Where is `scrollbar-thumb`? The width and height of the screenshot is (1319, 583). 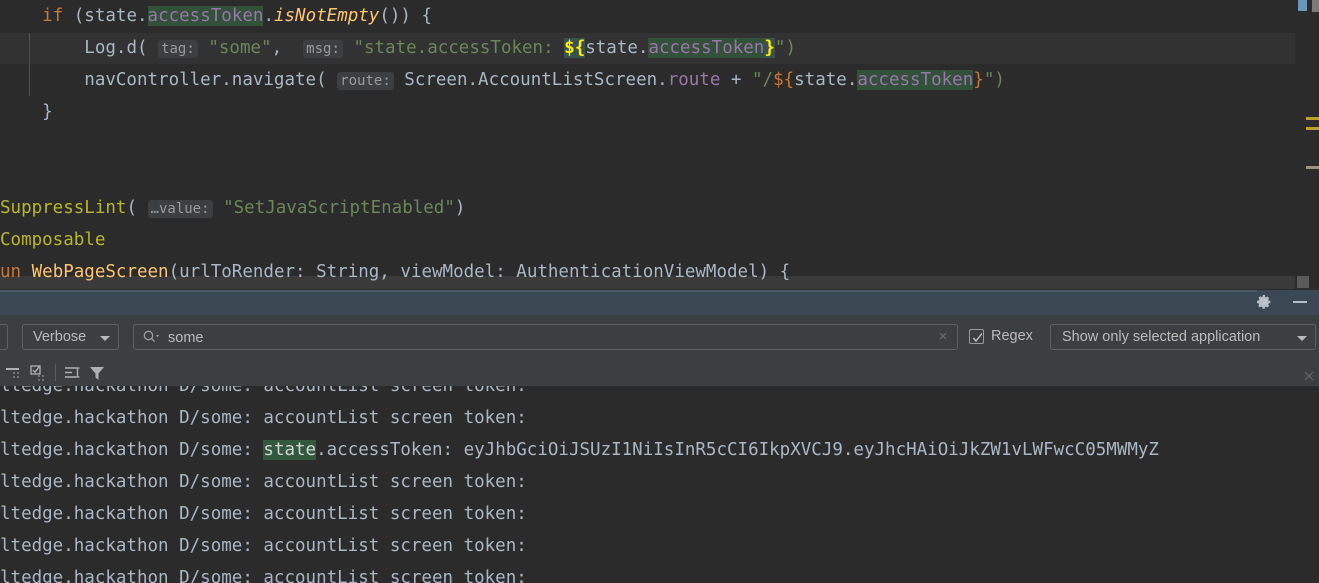
scrollbar-thumb is located at coordinates (1302, 5).